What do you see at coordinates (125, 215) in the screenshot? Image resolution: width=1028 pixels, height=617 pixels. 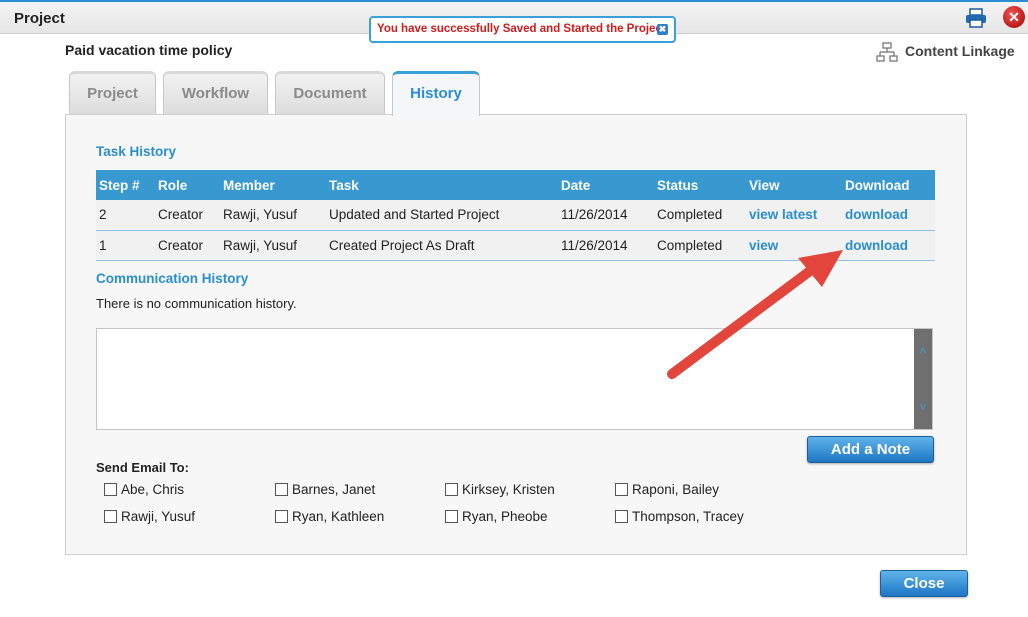 I see `cell-step: 2` at bounding box center [125, 215].